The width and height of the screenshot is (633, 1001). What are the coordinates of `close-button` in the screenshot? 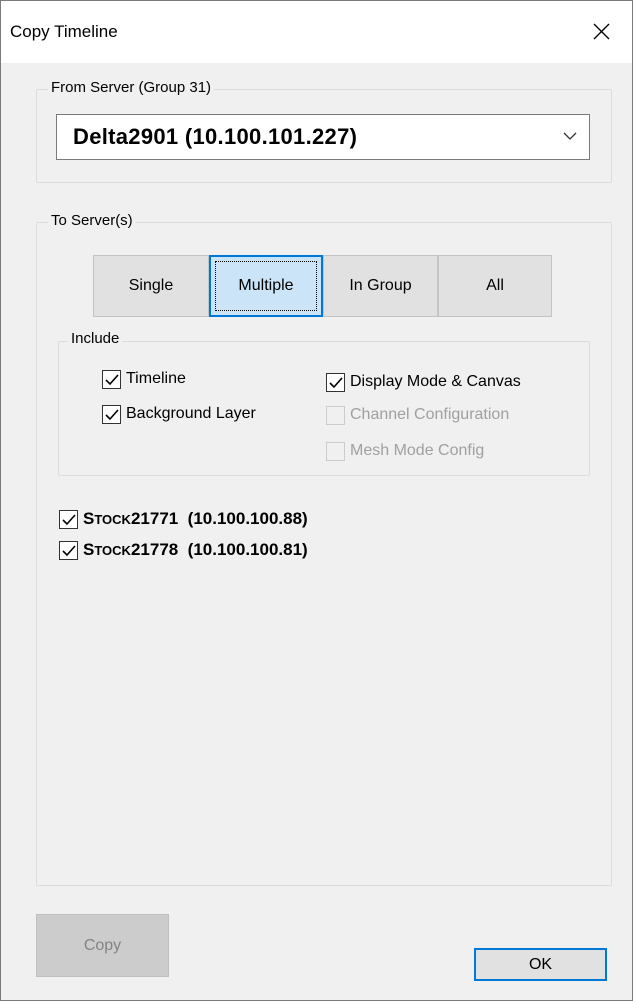 It's located at (601, 32).